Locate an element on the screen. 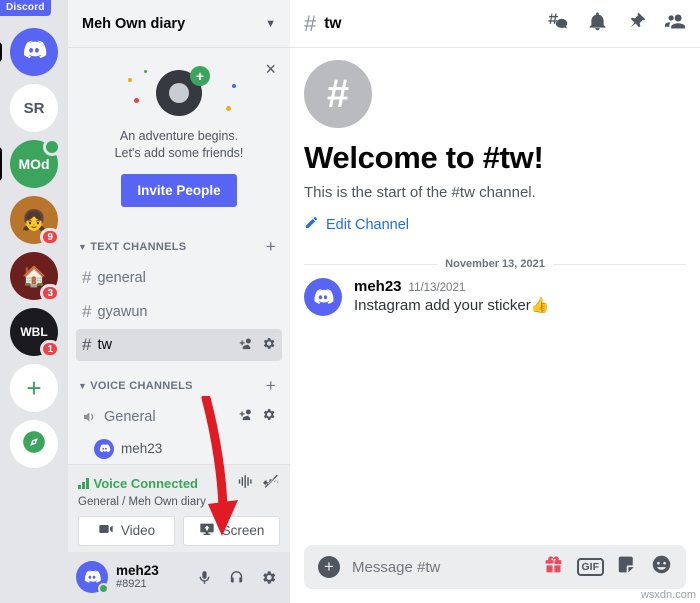 This screenshot has width=700, height=603. promo-line-1: An adventure begins. is located at coordinates (179, 136).